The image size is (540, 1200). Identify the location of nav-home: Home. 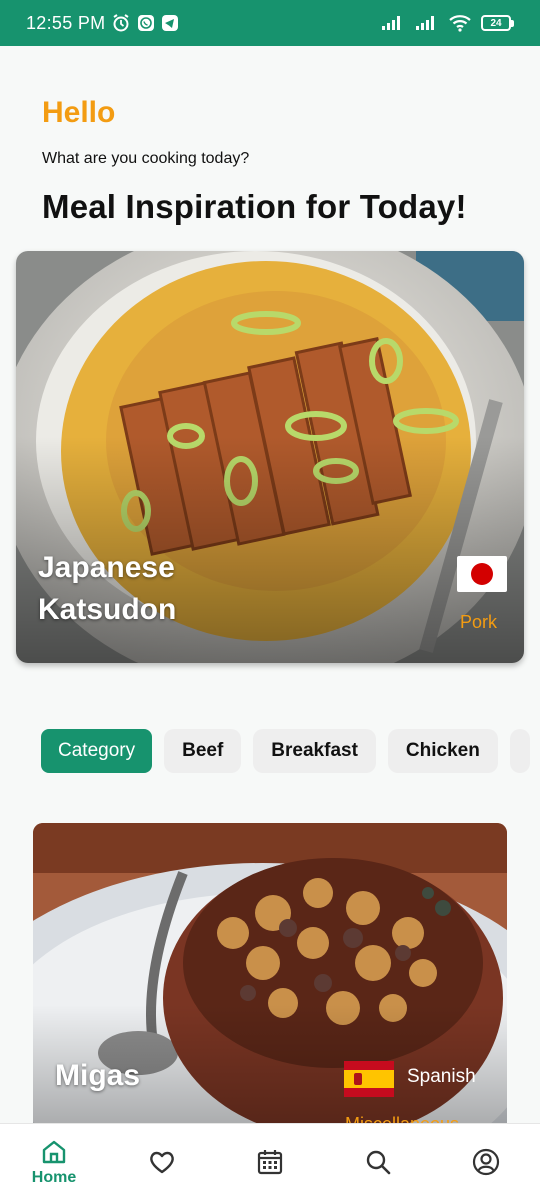
(54, 1162).